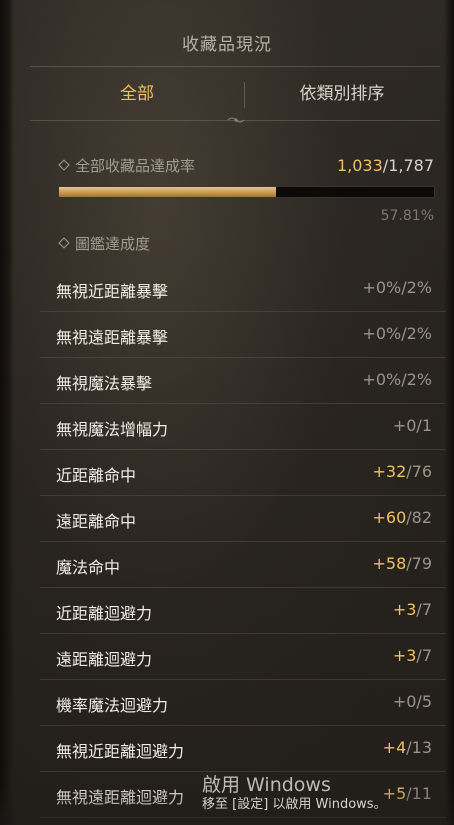 This screenshot has height=825, width=454. I want to click on total-collection-count: 1,033/1,787, so click(385, 165).